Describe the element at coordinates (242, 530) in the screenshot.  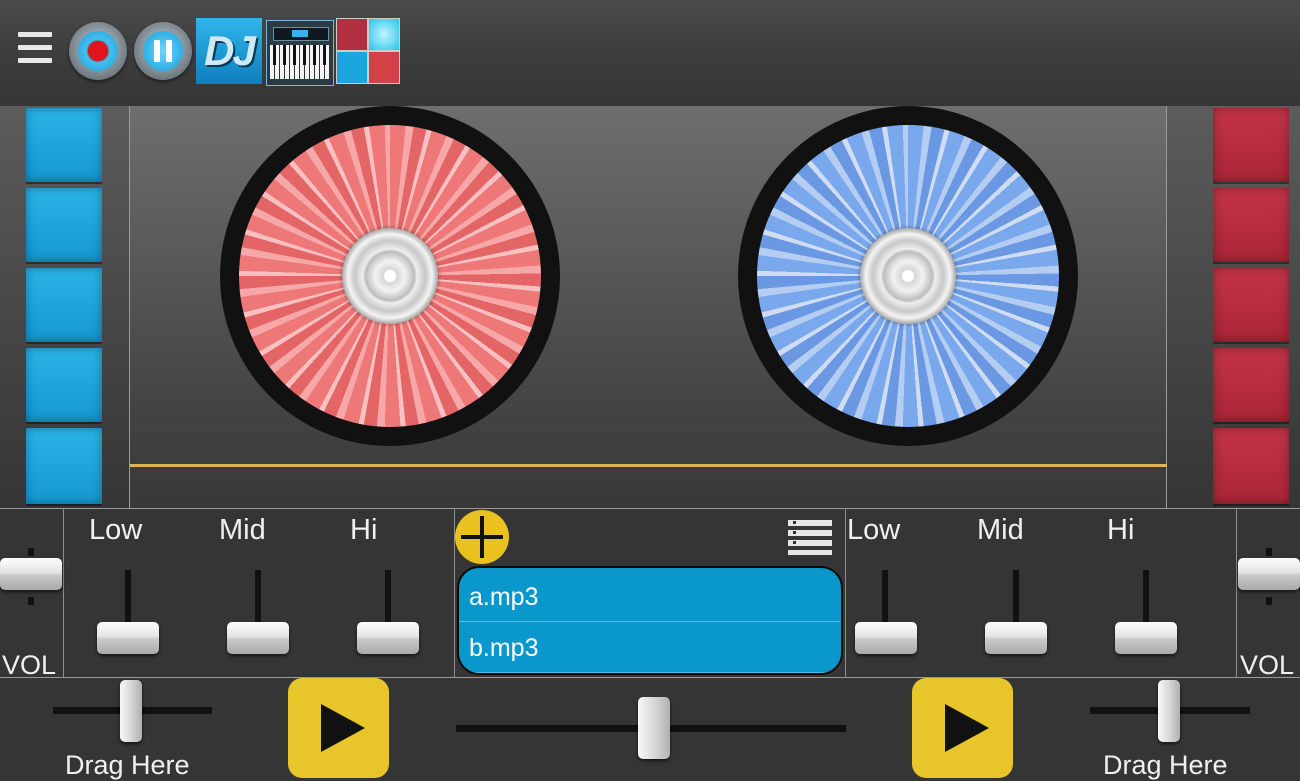
I see `left-eq-mid-label: Mid` at that location.